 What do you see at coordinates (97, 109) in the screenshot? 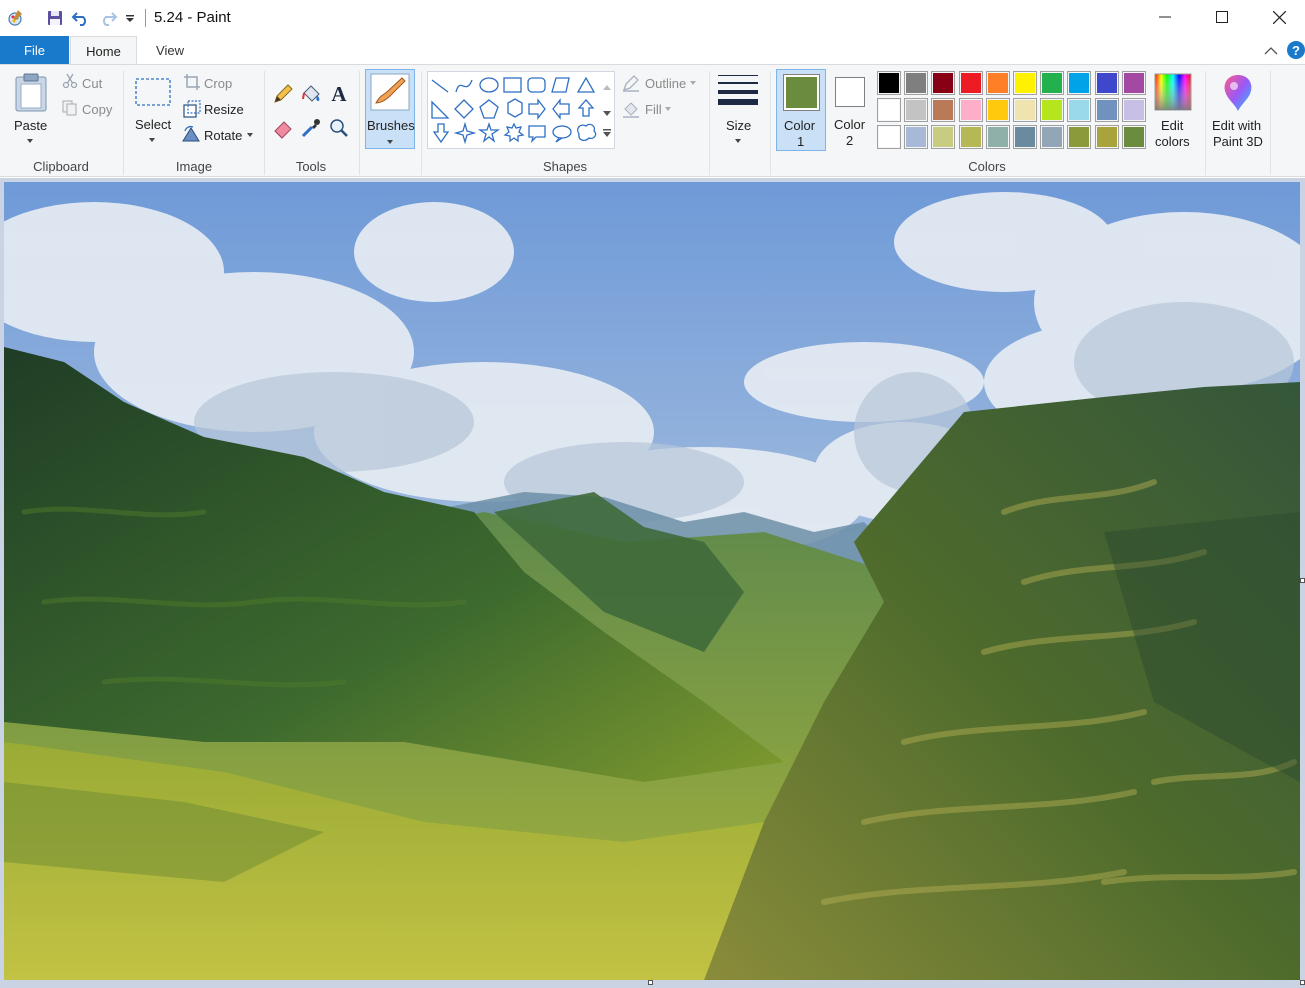
I see `copy-button: Copy` at bounding box center [97, 109].